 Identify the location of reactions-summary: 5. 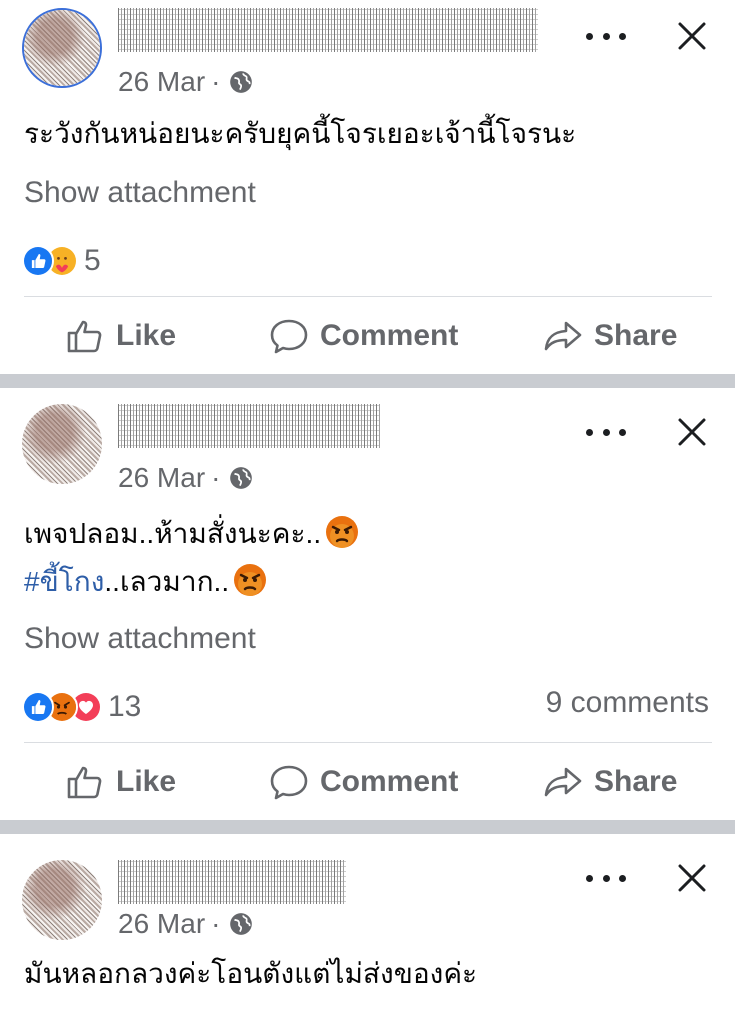
(61, 261).